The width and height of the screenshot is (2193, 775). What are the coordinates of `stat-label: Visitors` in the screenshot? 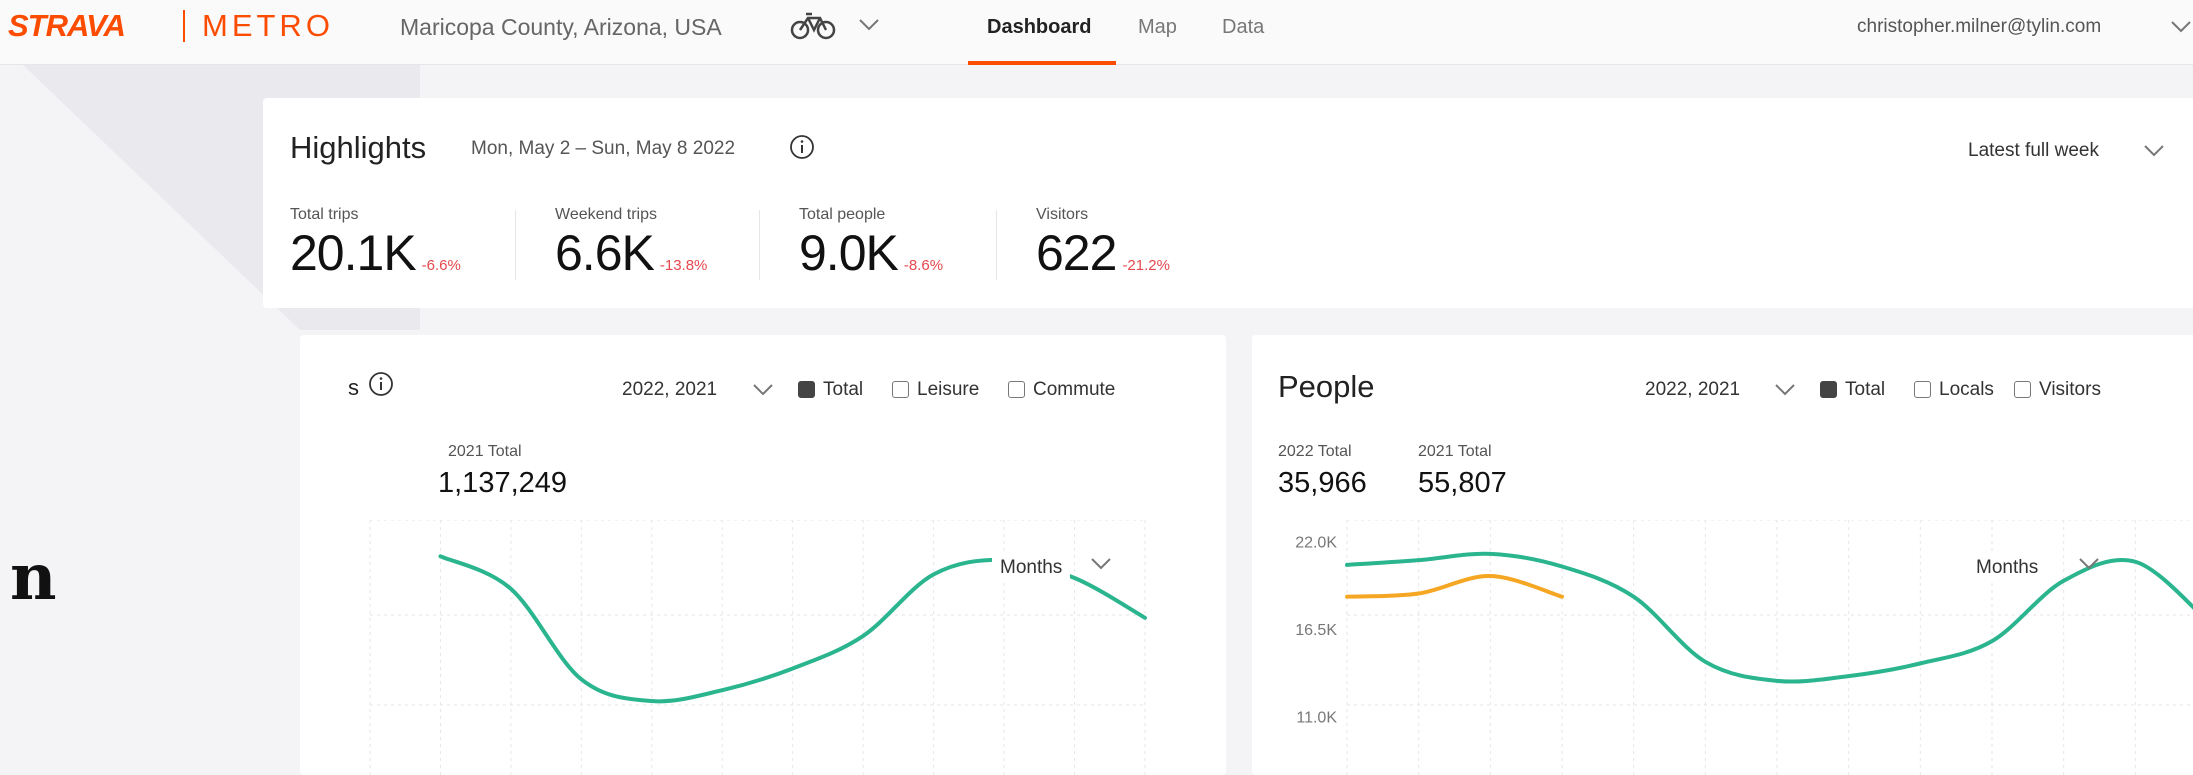 It's located at (1062, 214).